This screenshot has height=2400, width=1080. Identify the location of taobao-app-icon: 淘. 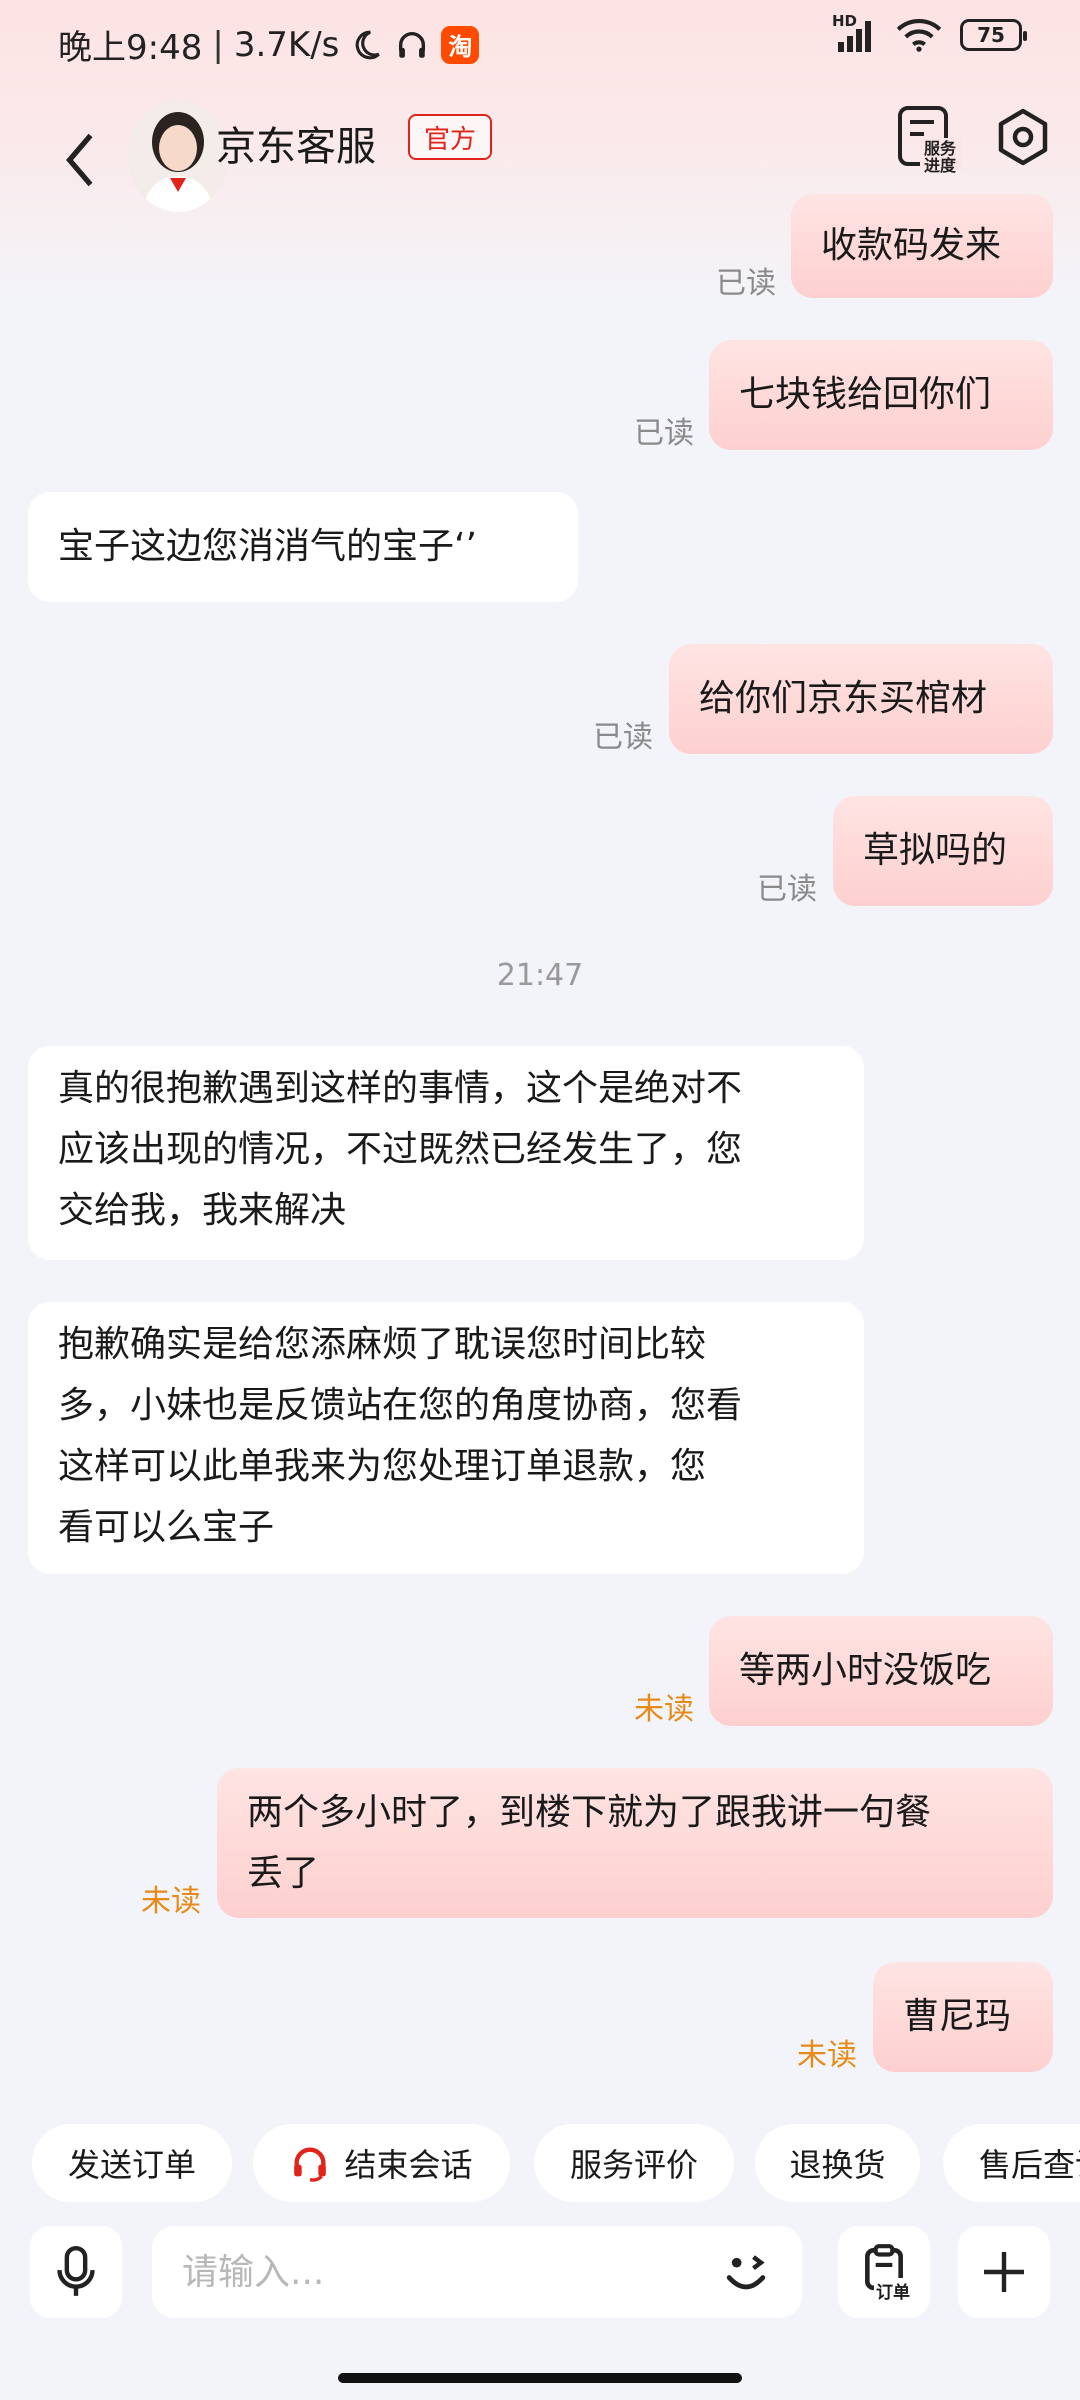
(460, 44).